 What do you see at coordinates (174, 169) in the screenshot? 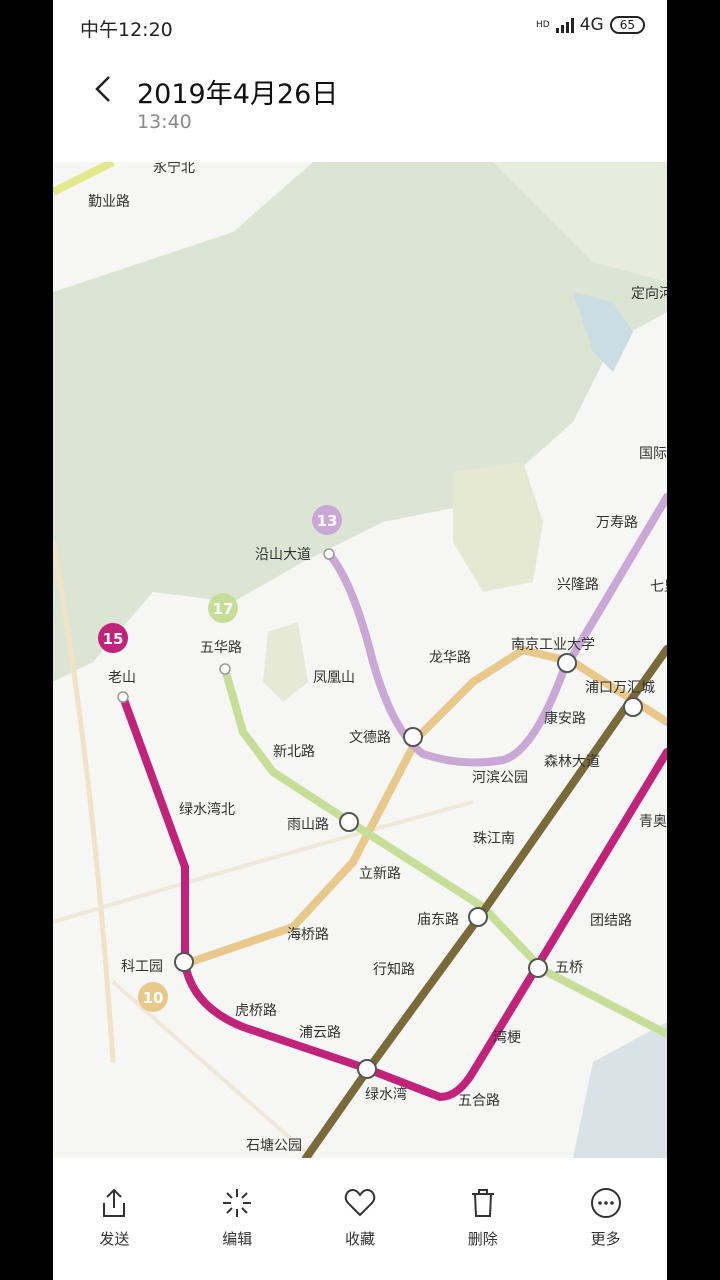
I see `station-label: 永宁北` at bounding box center [174, 169].